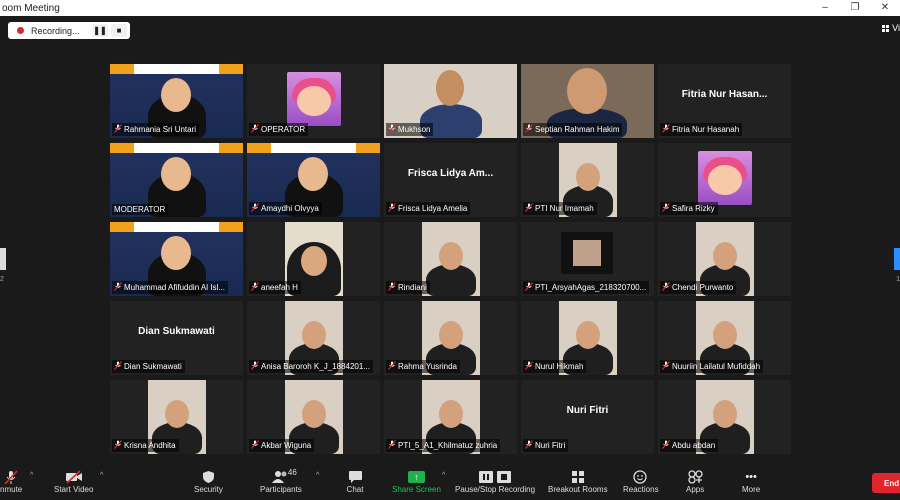 The image size is (900, 500). I want to click on participant-tile: Nuuriin Lailatul Mufiddah, so click(724, 338).